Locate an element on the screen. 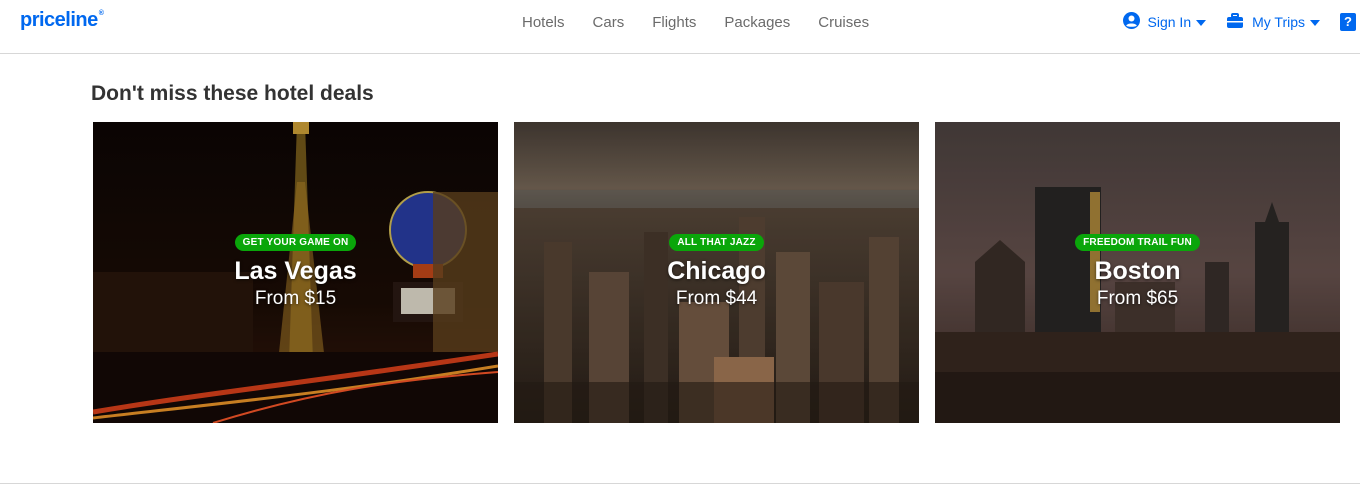  deal-badge: FREEDOM TRAIL FUN is located at coordinates (1137, 242).